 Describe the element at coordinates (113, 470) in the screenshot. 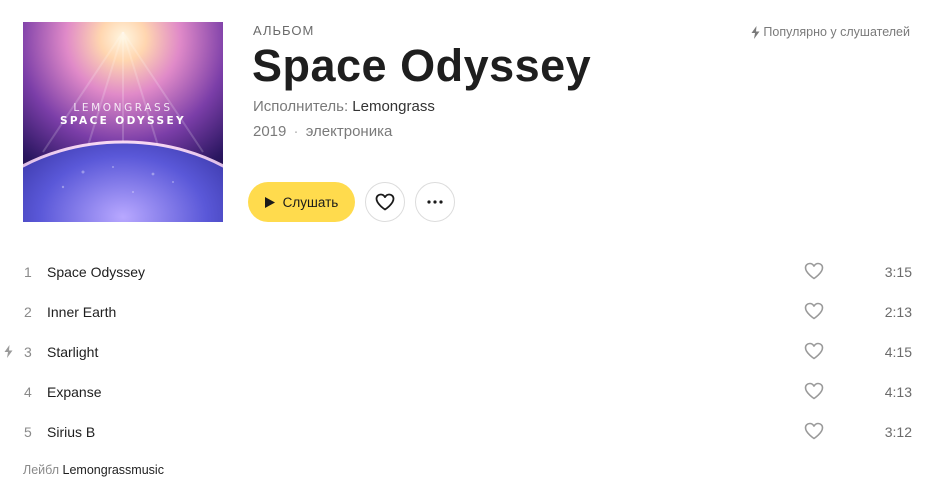

I see `label-link: Lemongrassmusic` at that location.